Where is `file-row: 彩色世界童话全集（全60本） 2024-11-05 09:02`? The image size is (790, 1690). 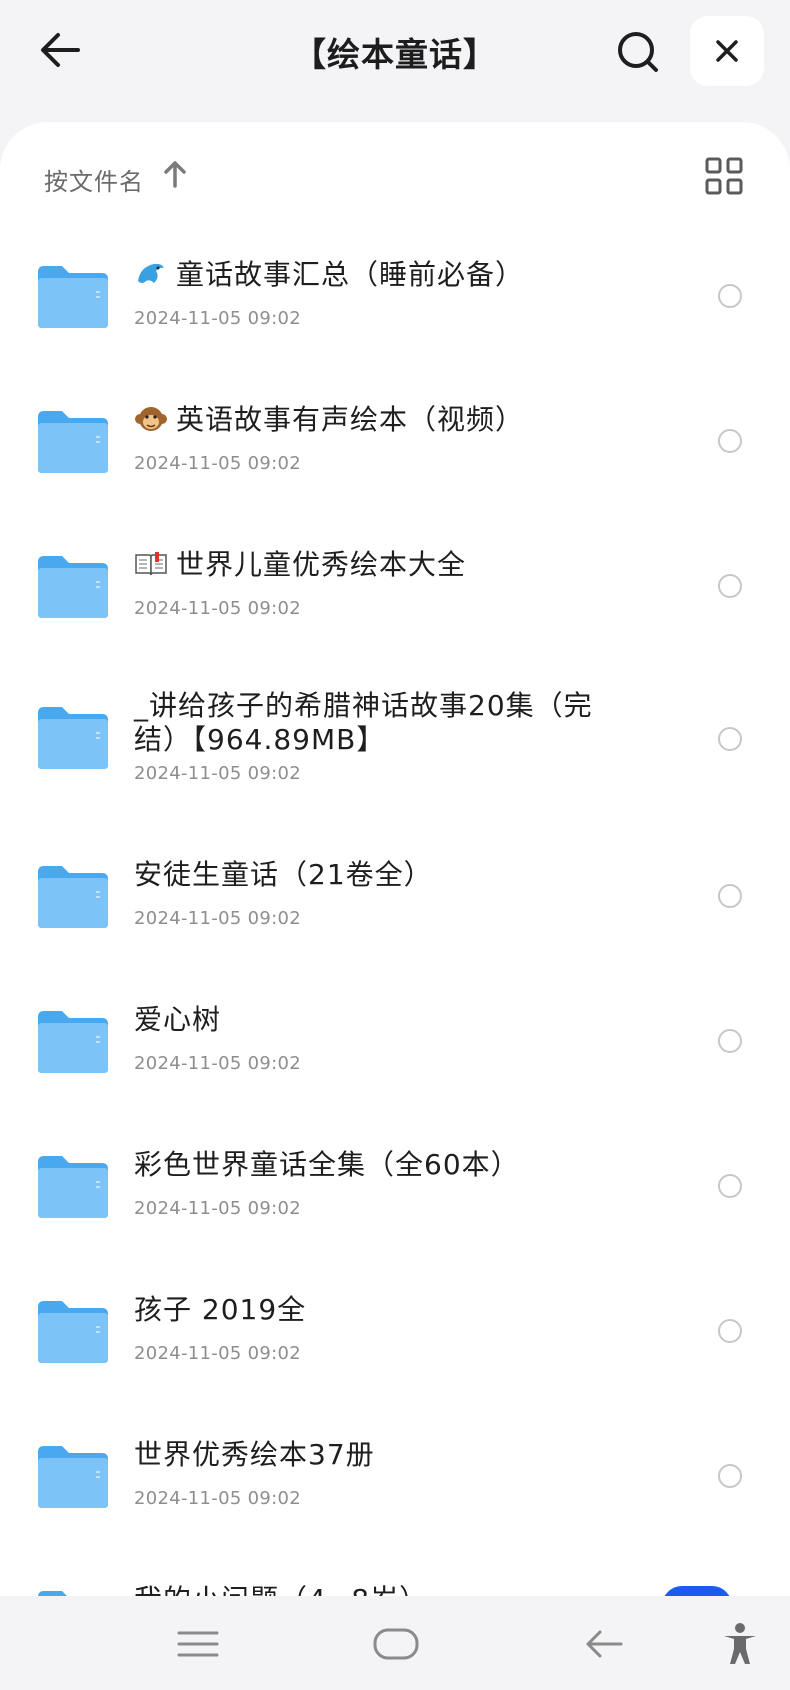
file-row: 彩色世界童话全集（全60本） 2024-11-05 09:02 is located at coordinates (395, 1184).